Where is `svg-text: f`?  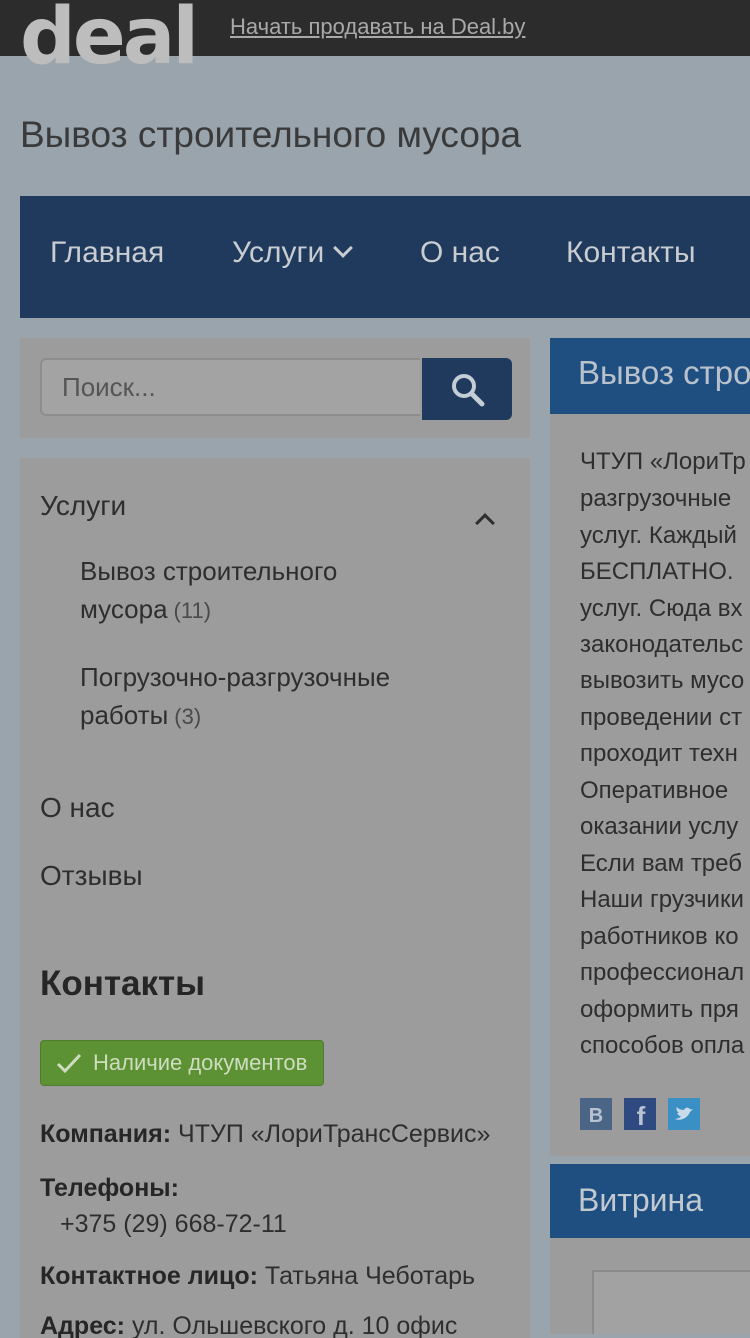 svg-text: f is located at coordinates (641, 1115).